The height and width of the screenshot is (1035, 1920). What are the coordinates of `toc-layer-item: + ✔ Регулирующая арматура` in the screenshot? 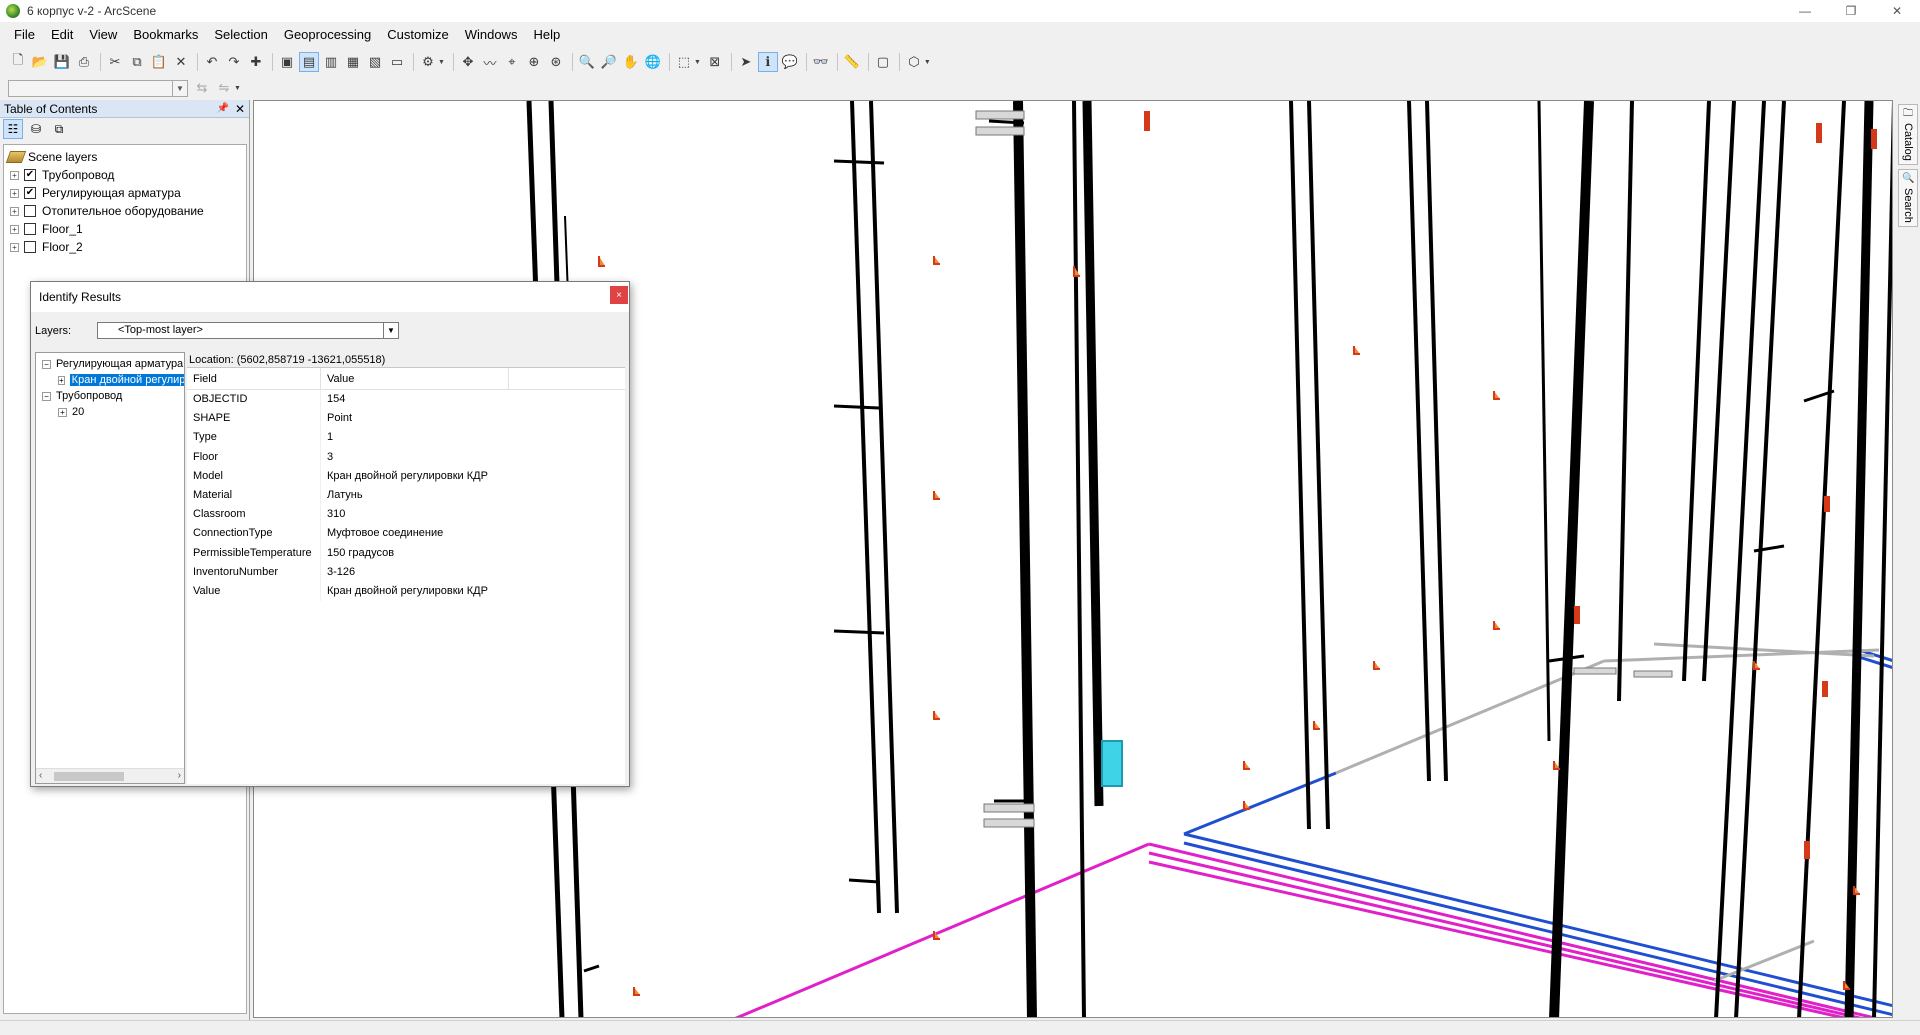 It's located at (125, 193).